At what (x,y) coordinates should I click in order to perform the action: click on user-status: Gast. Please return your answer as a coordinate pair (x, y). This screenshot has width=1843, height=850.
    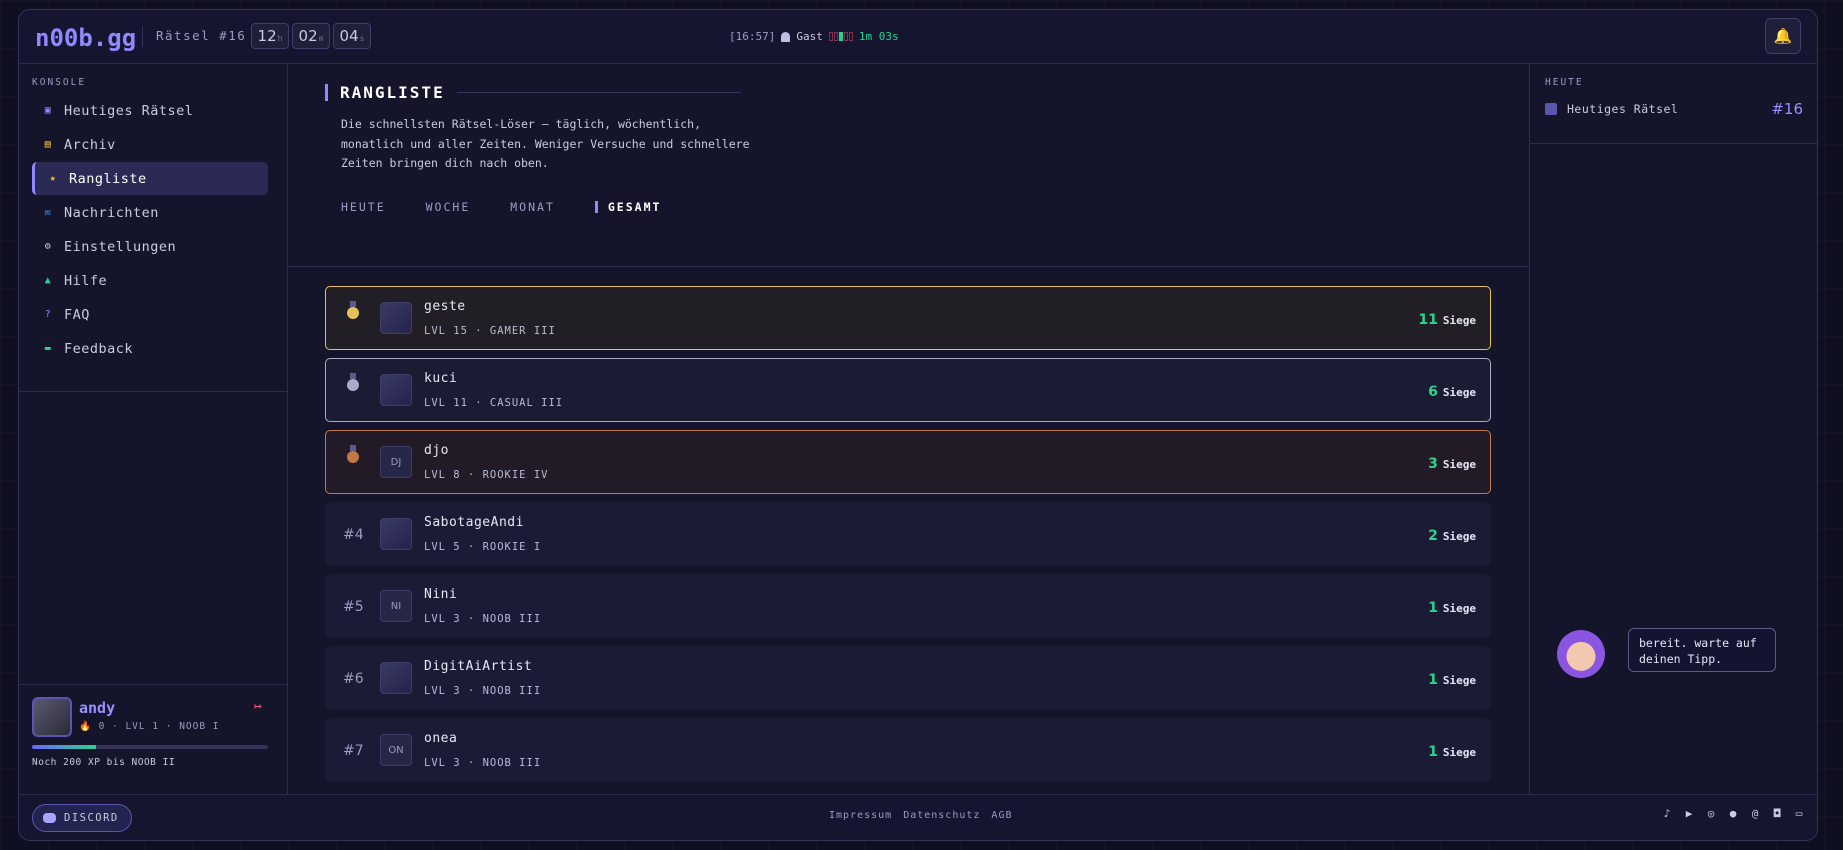
    Looking at the image, I should click on (809, 36).